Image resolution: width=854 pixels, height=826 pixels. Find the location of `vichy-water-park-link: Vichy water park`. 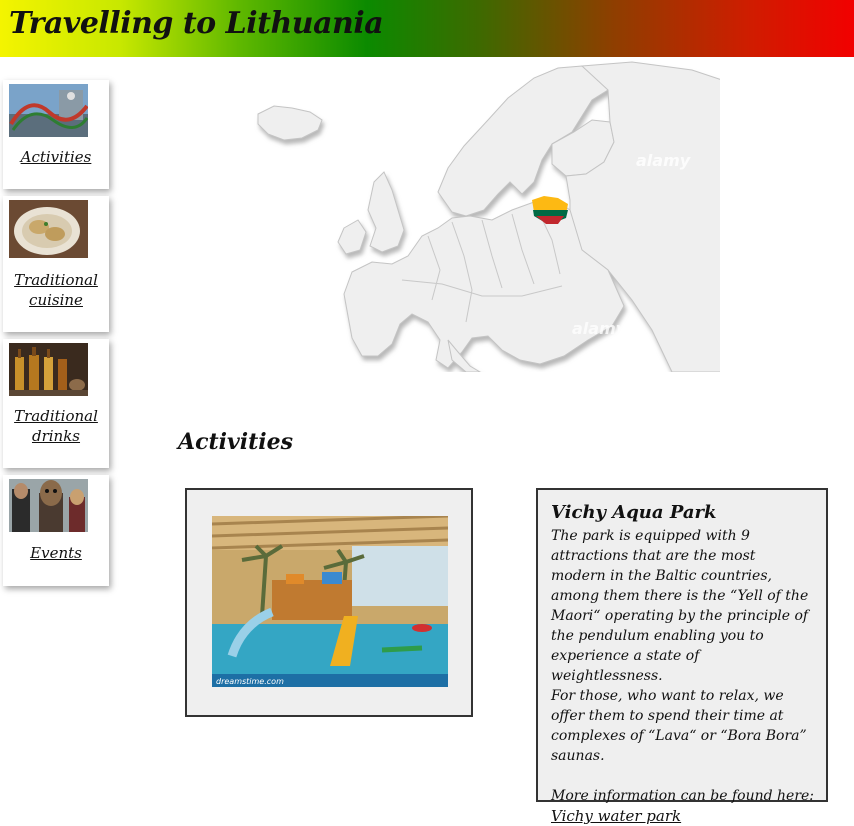

vichy-water-park-link: Vichy water park is located at coordinates (616, 816).